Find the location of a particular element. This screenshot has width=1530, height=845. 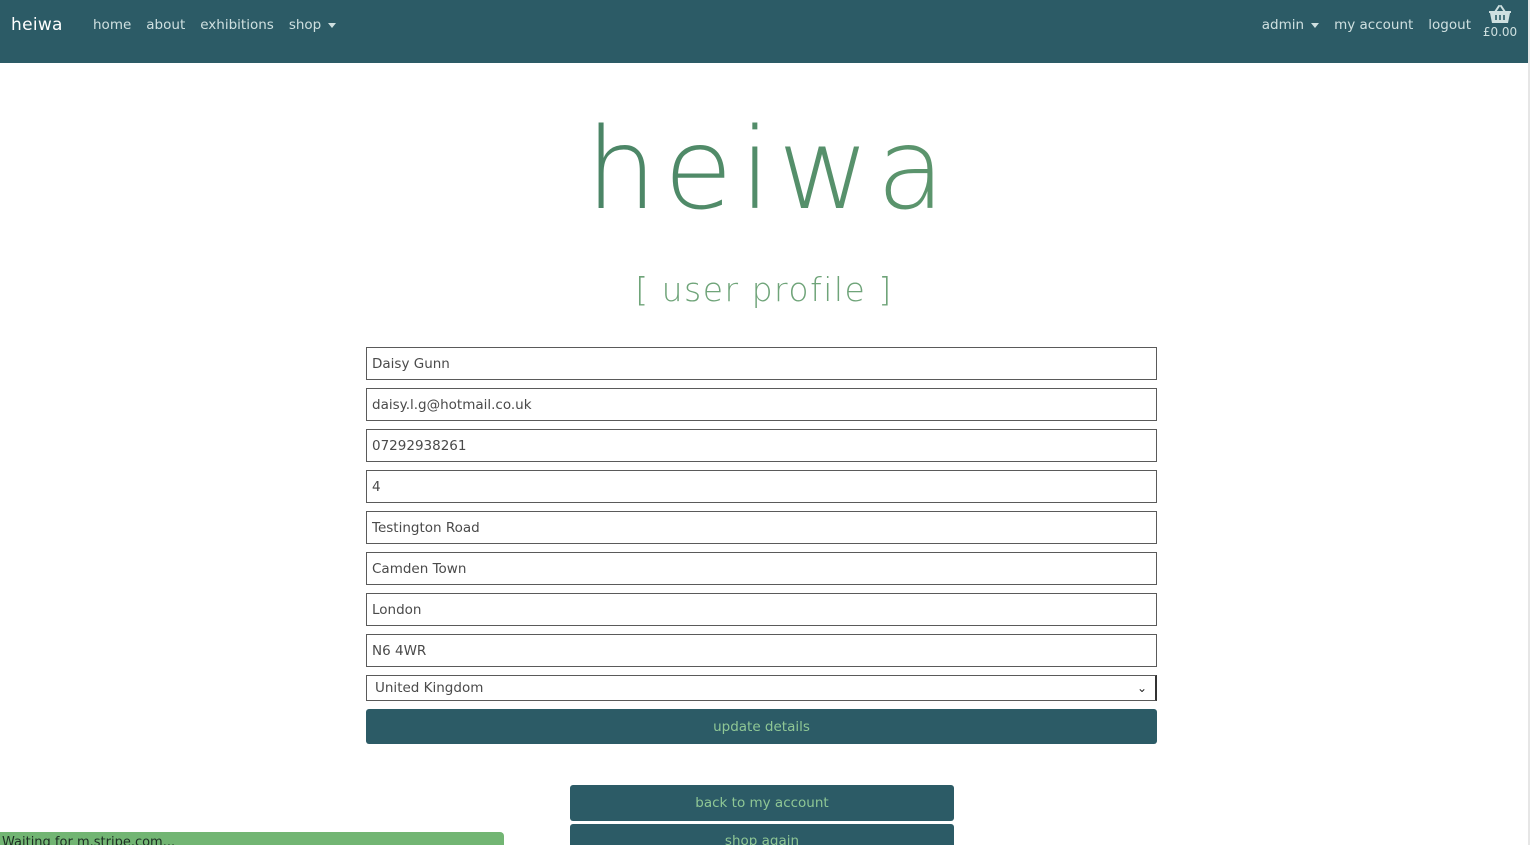

nav-shop-label: shop is located at coordinates (305, 25).